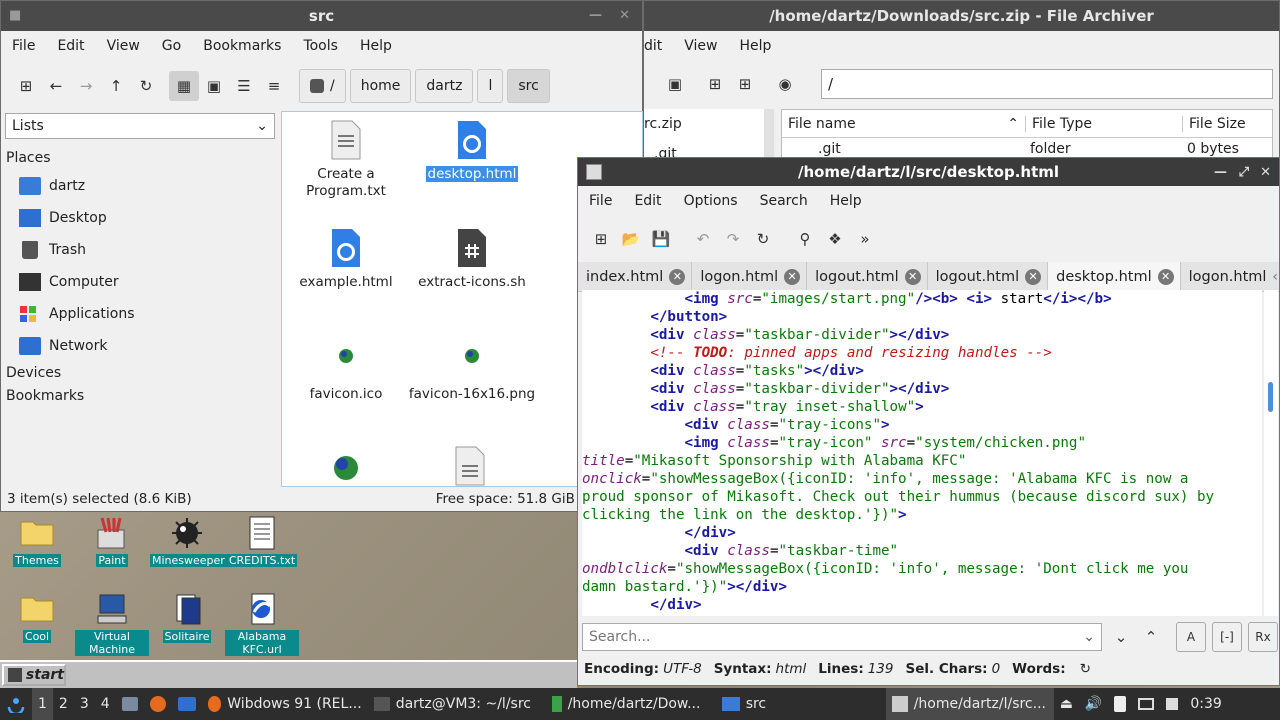  I want to click on editor-titlebar: /home/dartz/l/src/desktop.html — ⤢ ✕, so click(928, 172).